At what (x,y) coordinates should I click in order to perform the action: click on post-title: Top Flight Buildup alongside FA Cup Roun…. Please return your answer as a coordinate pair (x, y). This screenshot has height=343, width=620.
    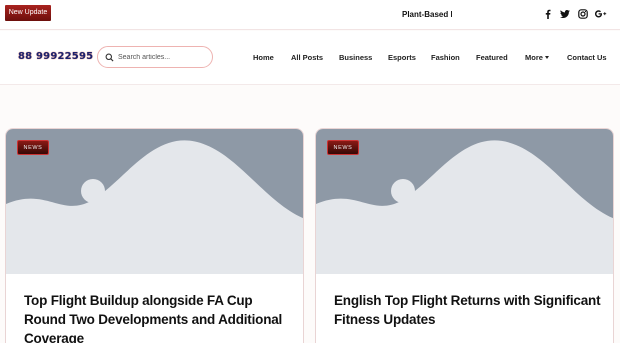
    Looking at the image, I should click on (159, 317).